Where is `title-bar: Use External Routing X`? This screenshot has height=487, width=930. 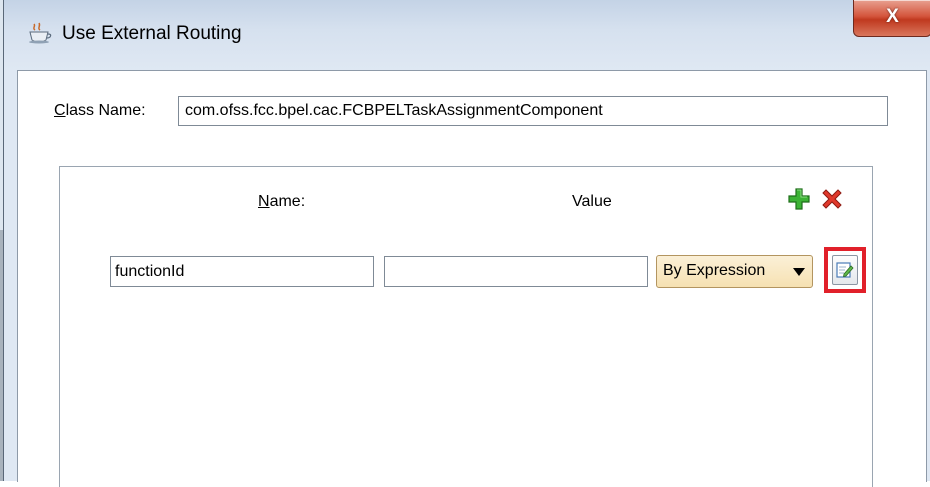 title-bar: Use External Routing X is located at coordinates (467, 33).